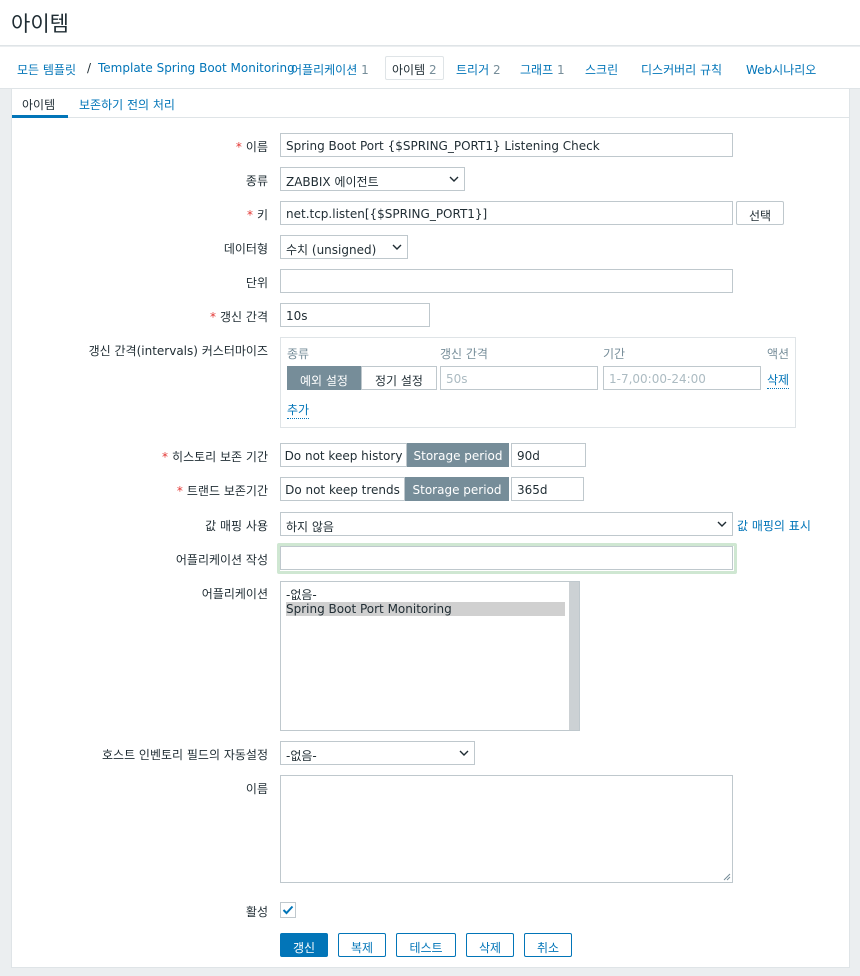 This screenshot has height=976, width=860. I want to click on show-value-mappings-link: 값 매핑의 표시, so click(774, 525).